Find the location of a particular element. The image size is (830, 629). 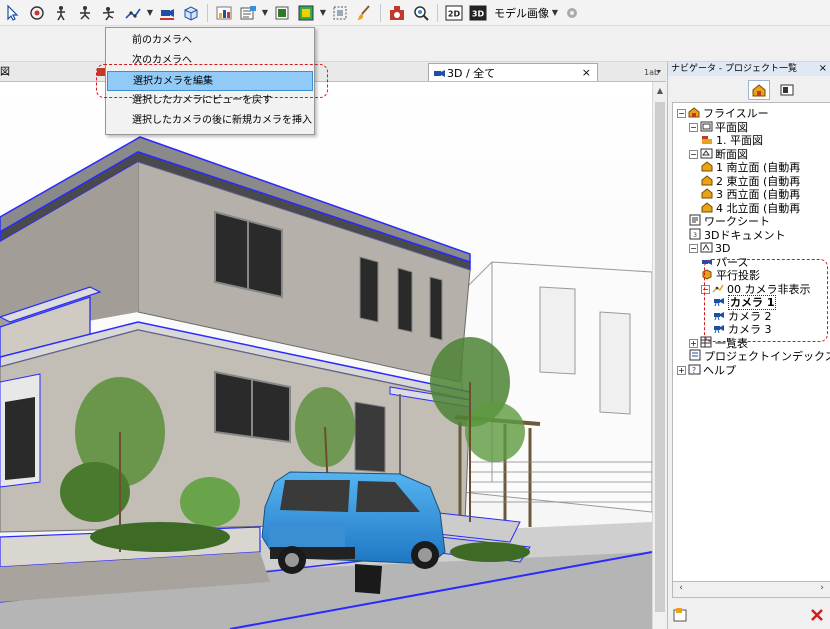

scroll-up-icon: ▲ is located at coordinates (660, 91).